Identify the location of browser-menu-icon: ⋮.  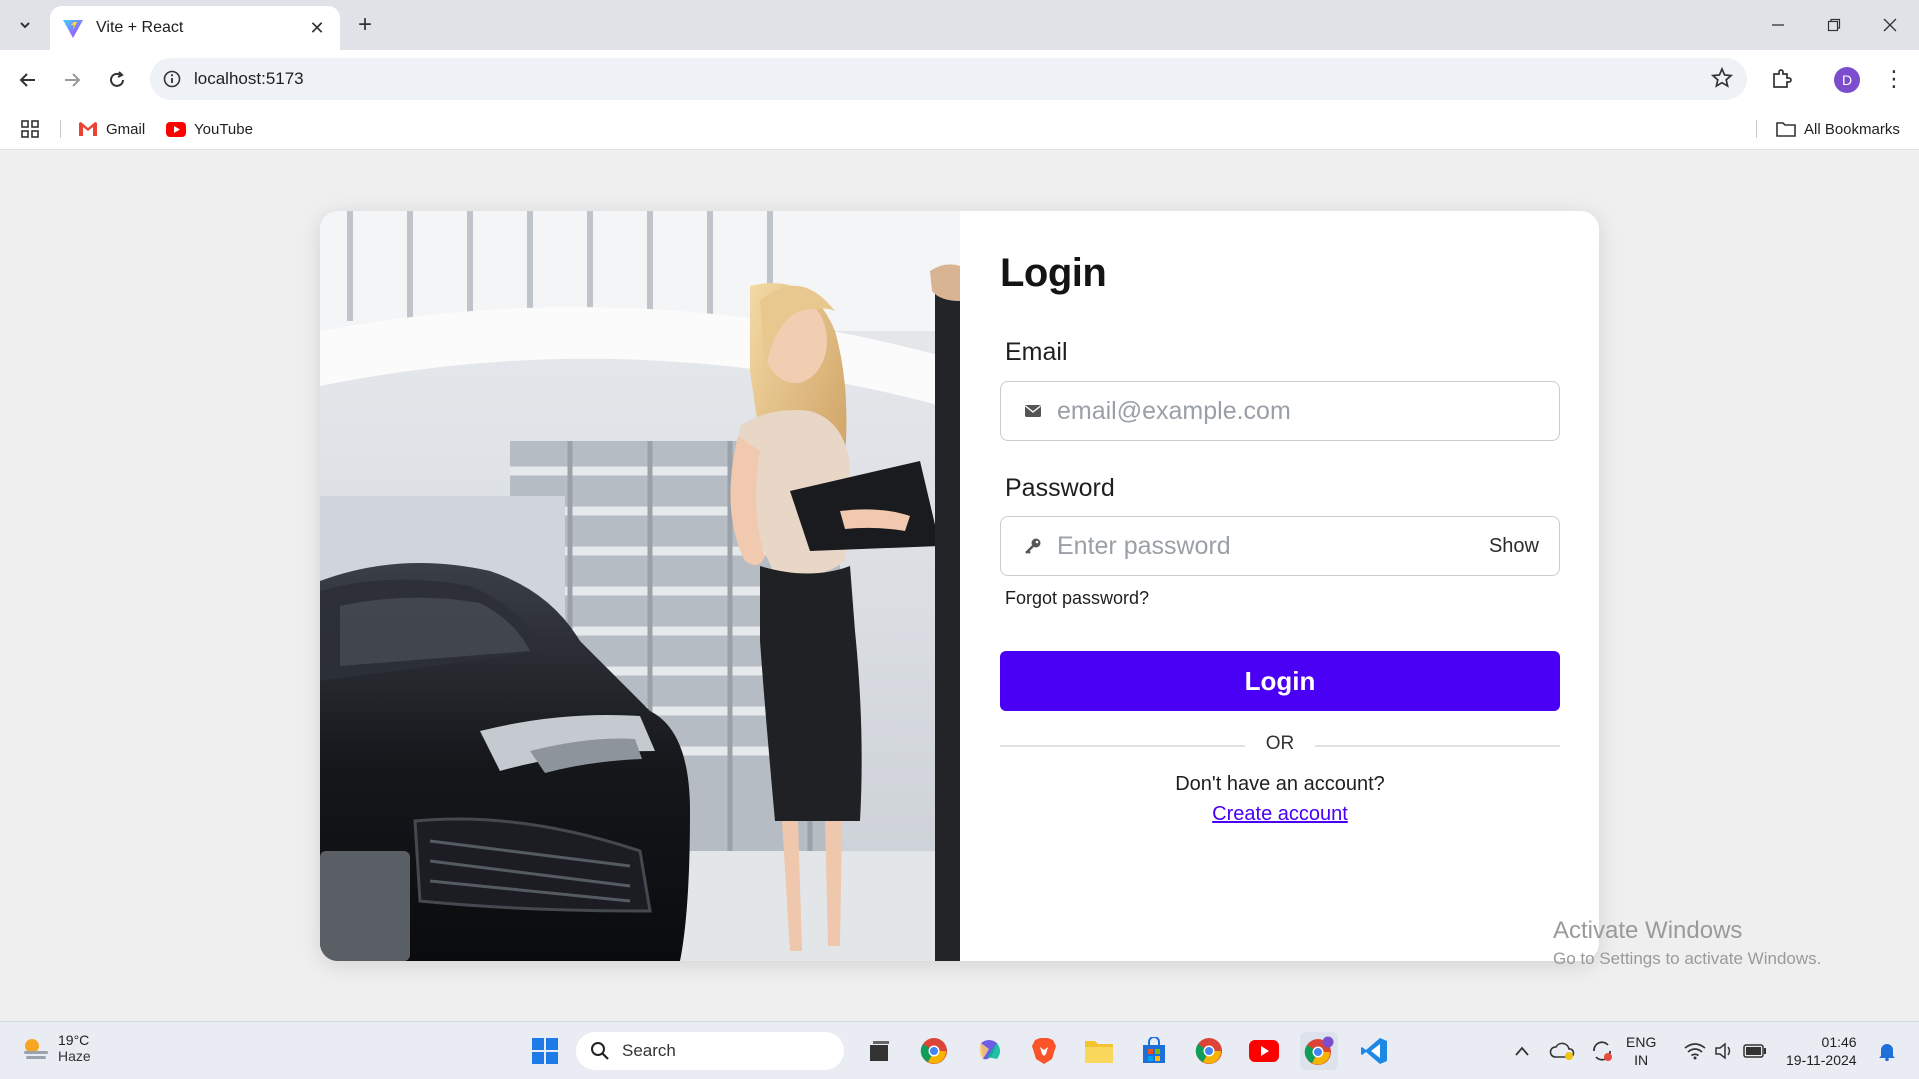
(1894, 79).